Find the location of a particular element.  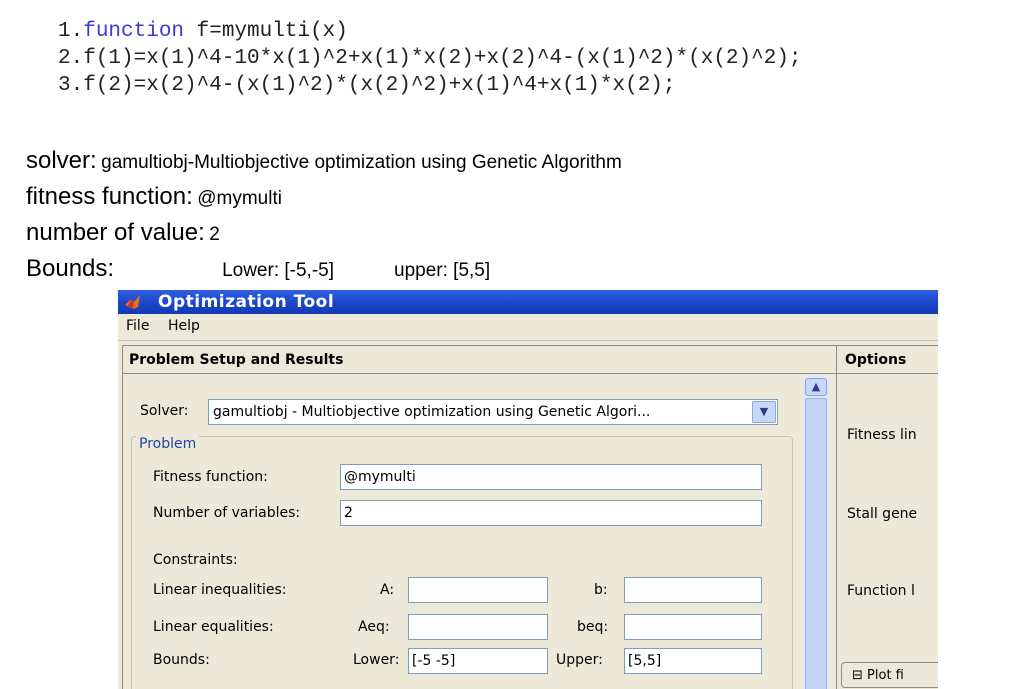

summary-fitness: fitness function: @mymulti is located at coordinates (324, 198).